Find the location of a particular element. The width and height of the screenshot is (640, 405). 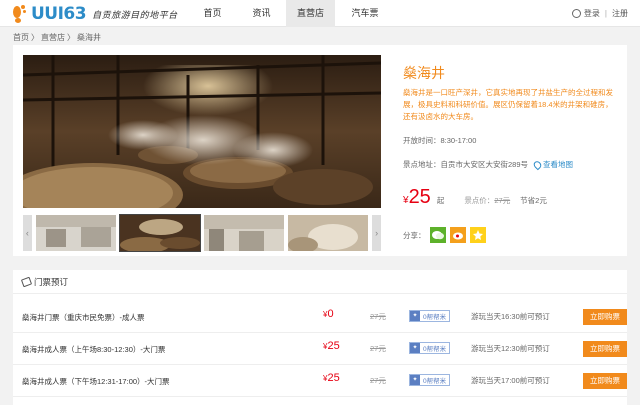

scenic-title: 燊海井 is located at coordinates (424, 73).